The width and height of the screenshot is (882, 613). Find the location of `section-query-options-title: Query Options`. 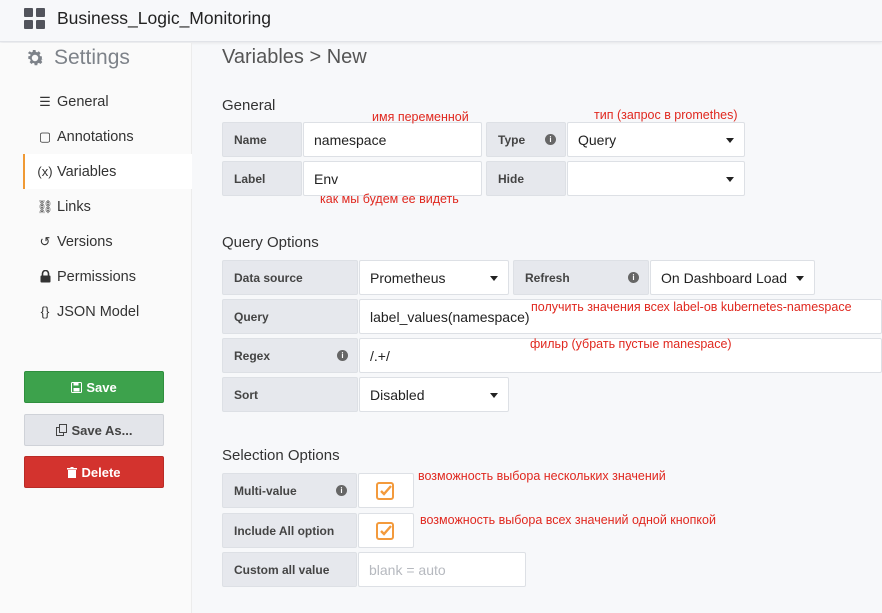

section-query-options-title: Query Options is located at coordinates (270, 242).